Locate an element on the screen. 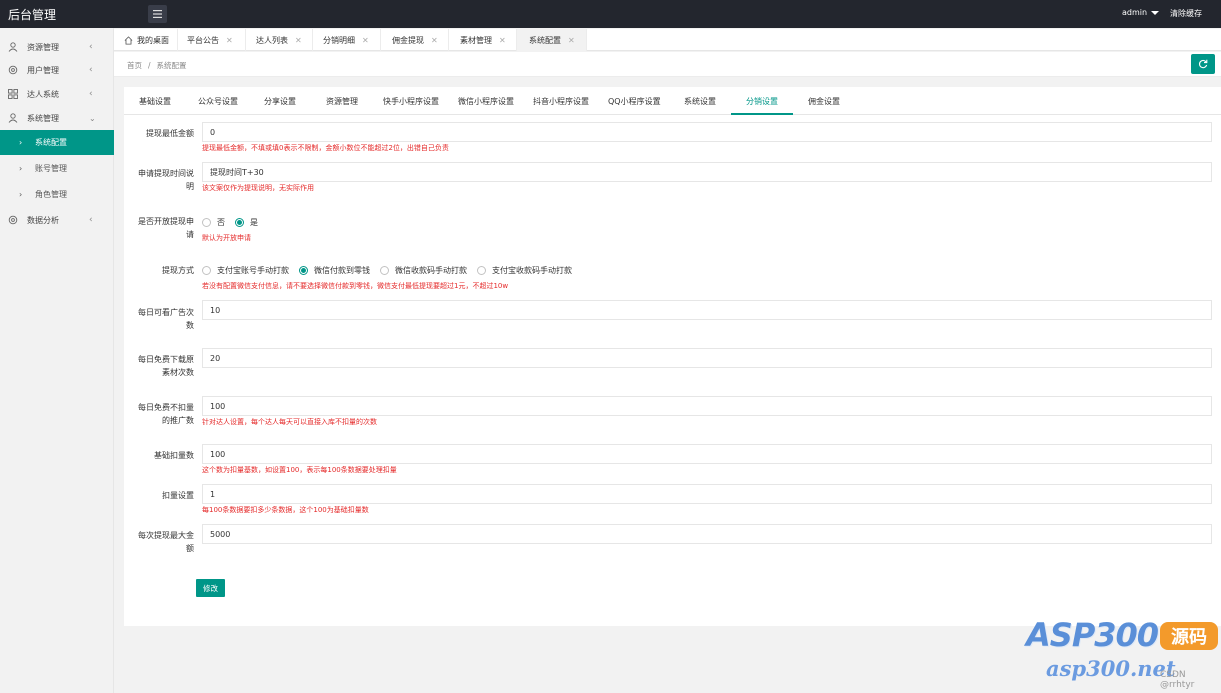  sidebar-subitem-roles: › 角色管理 is located at coordinates (57, 194).